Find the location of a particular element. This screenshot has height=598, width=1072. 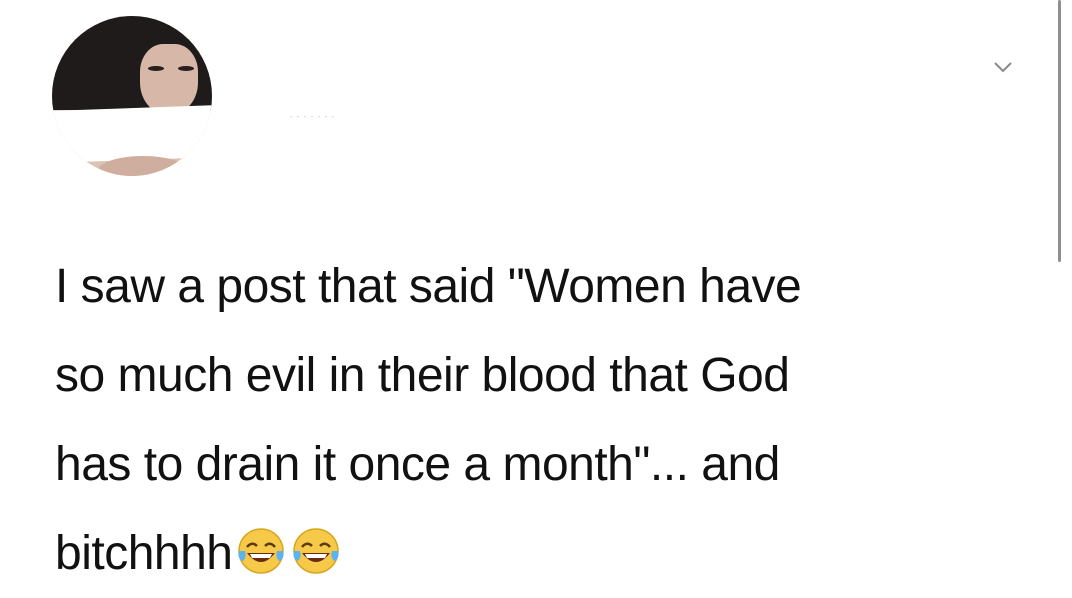

avatar-chin is located at coordinates (143, 166).